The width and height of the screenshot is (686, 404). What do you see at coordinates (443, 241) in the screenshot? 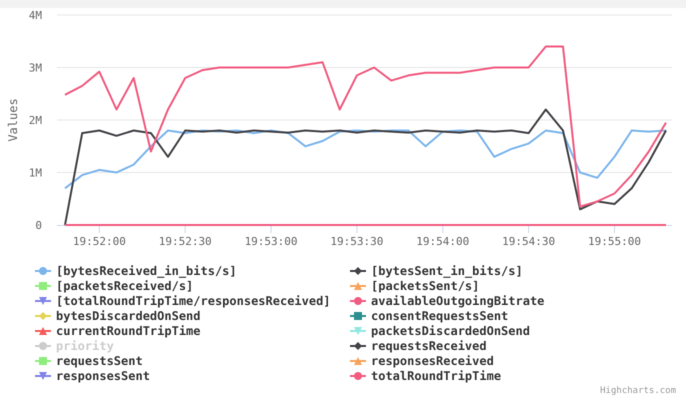
I see `x-axis-label: 19:54:00` at bounding box center [443, 241].